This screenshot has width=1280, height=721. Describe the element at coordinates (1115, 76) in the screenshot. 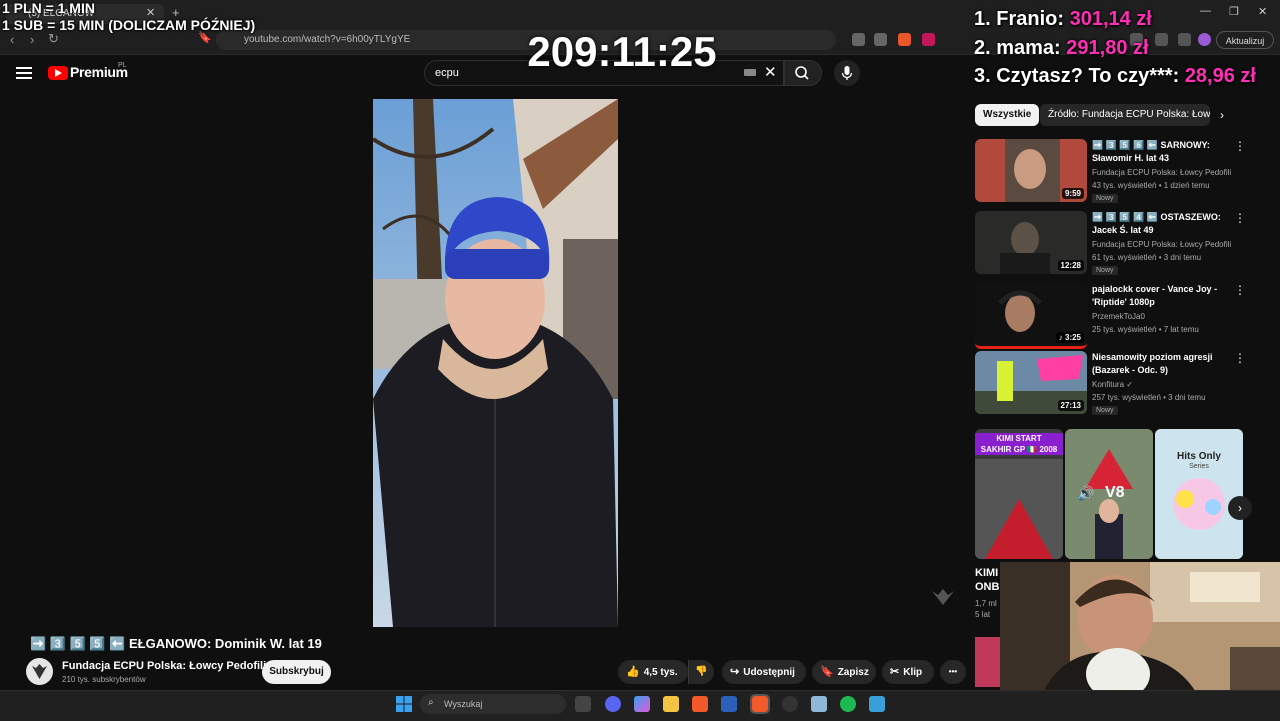

I see `leaderboard-entry: 3. Czytasz? To czy***: 28,96 zł` at that location.